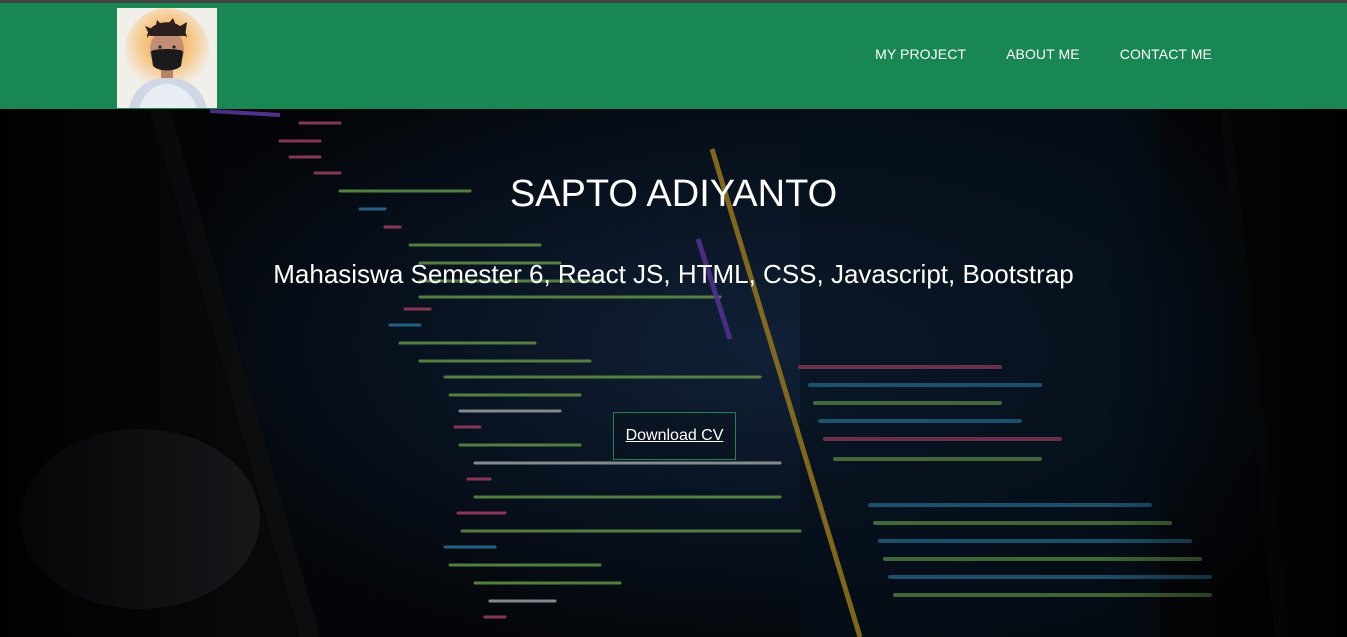 The height and width of the screenshot is (637, 1347). I want to click on window-top-border, so click(673, 1).